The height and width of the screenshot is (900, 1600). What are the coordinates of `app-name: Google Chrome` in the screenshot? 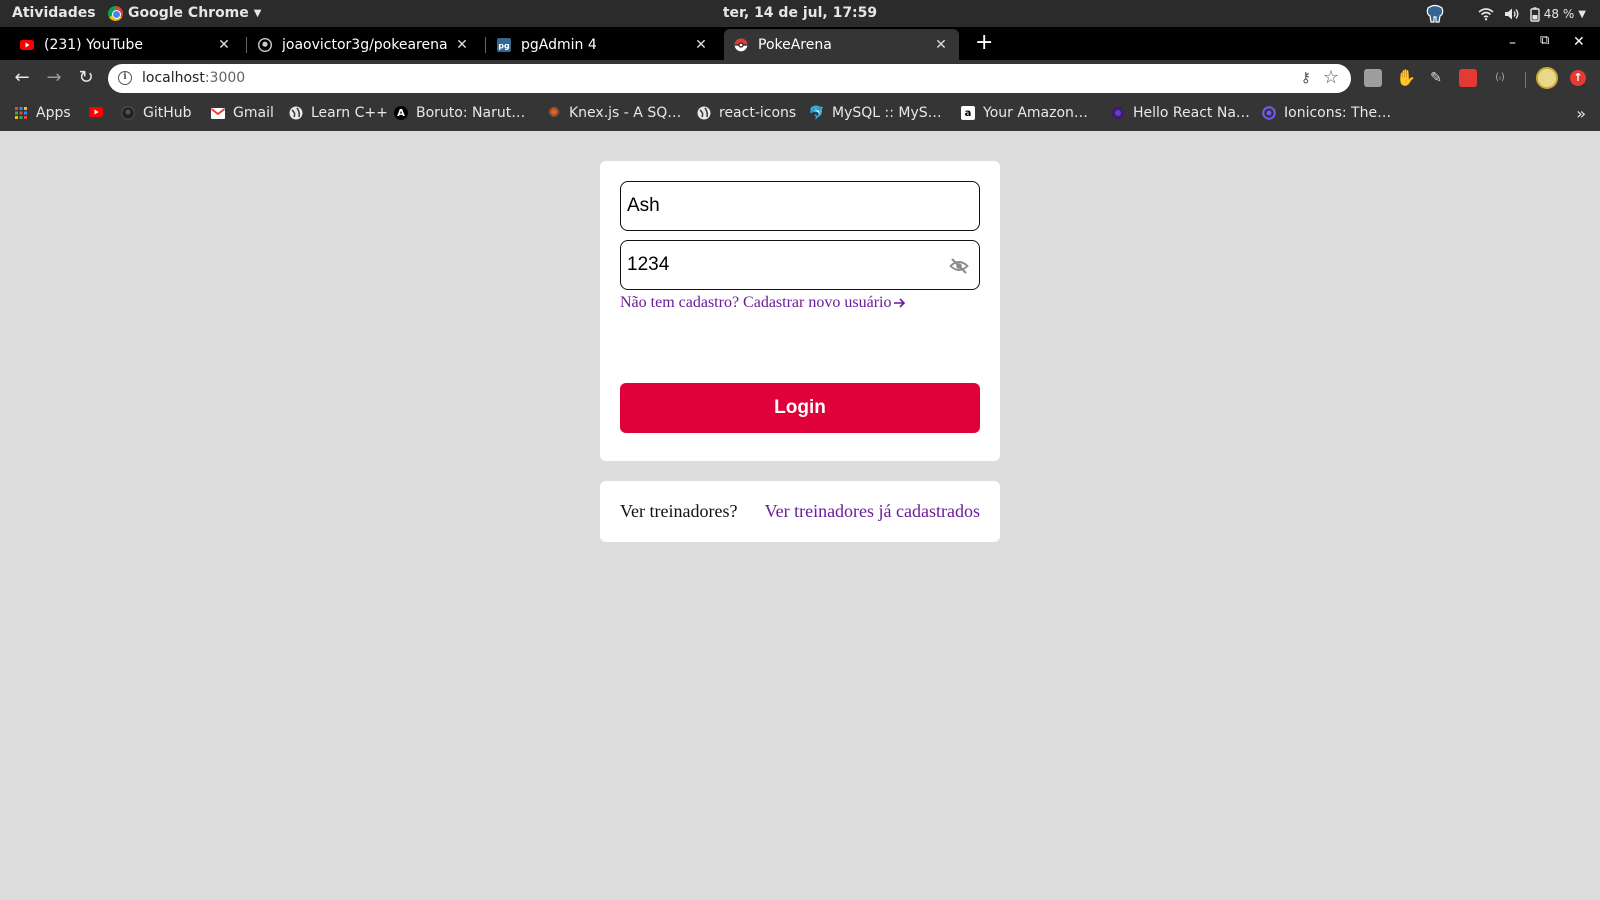 It's located at (188, 13).